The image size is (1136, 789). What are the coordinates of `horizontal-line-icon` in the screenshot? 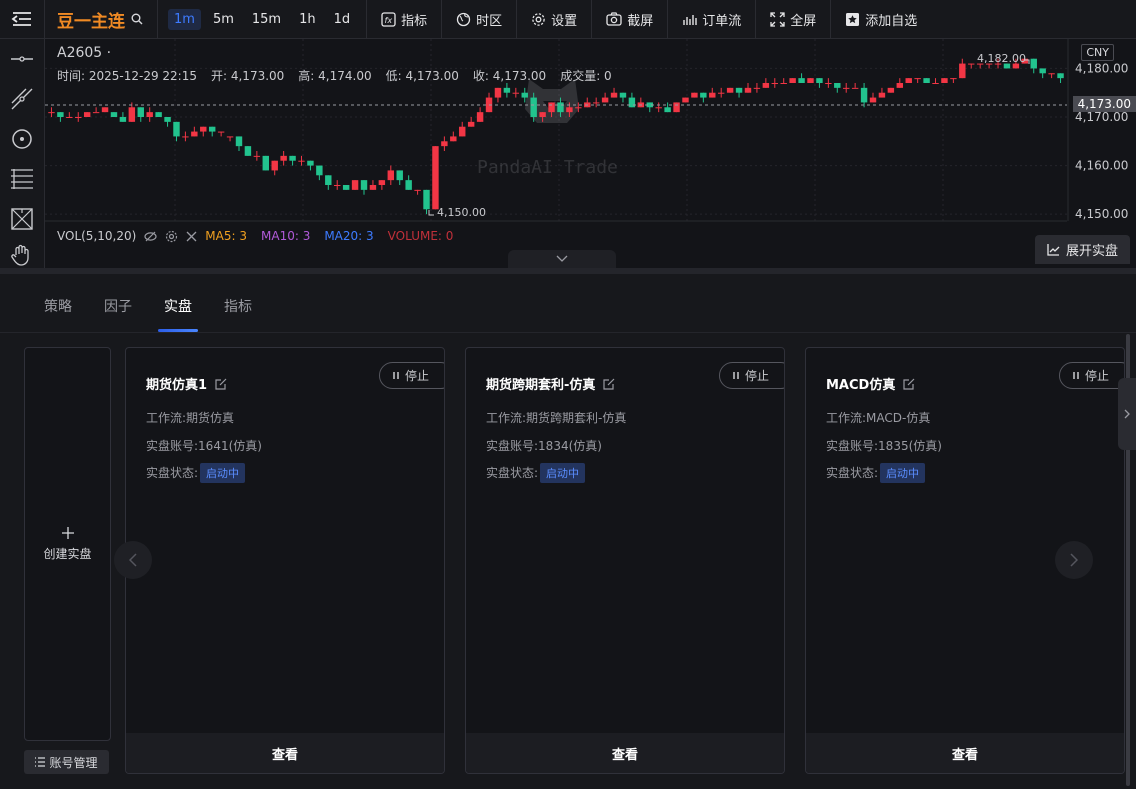 It's located at (22, 59).